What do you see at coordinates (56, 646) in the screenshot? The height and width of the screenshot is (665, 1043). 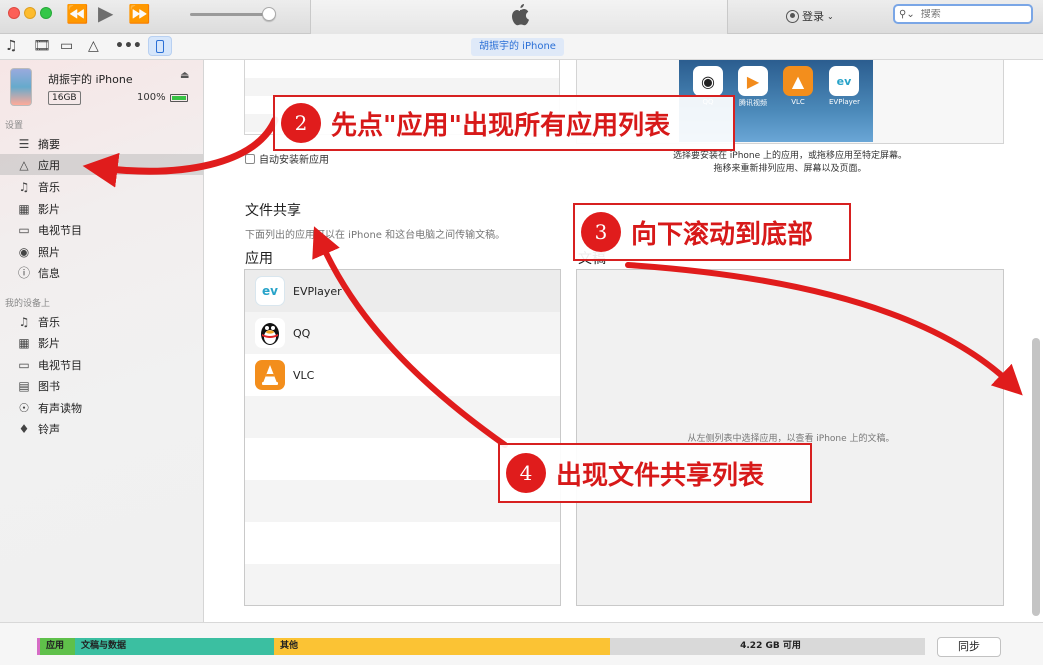 I see `storage-apps-segment: 应用` at bounding box center [56, 646].